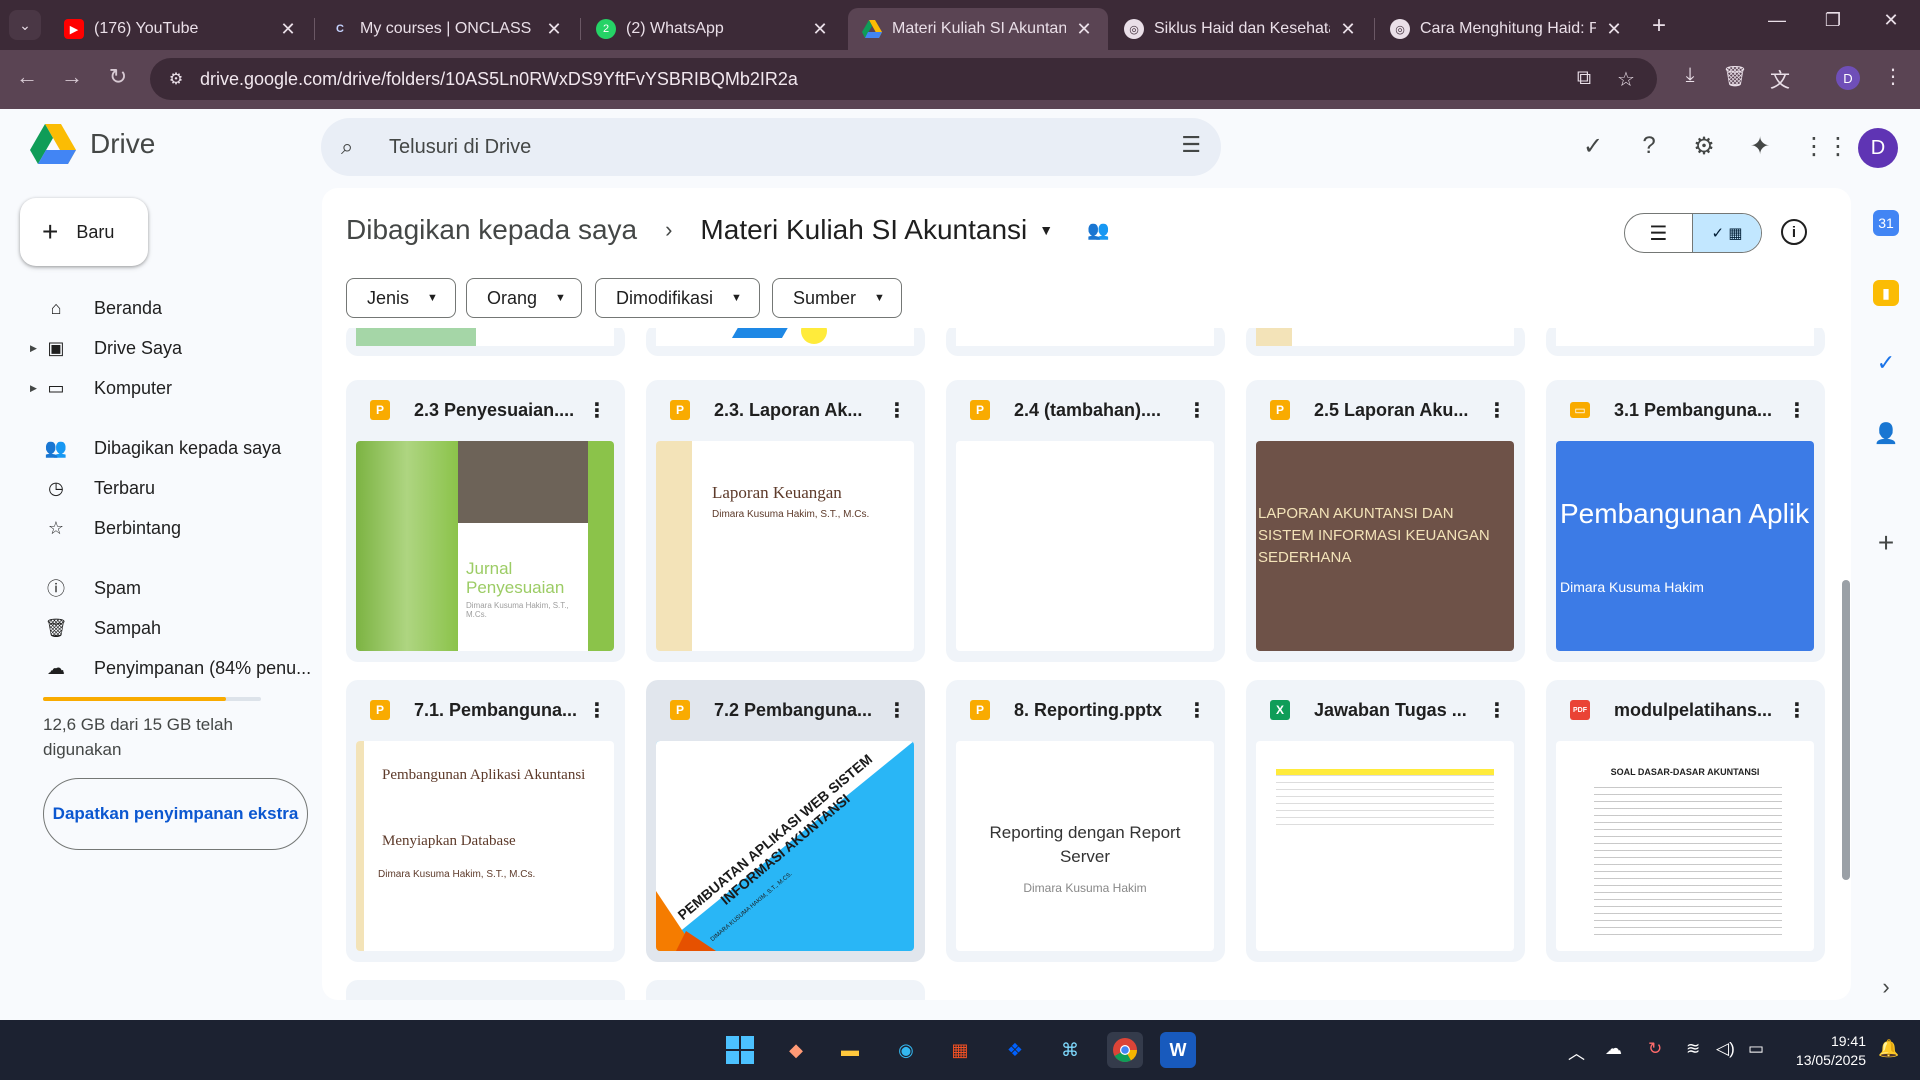  What do you see at coordinates (92, 144) in the screenshot?
I see `drive-logo: Drive` at bounding box center [92, 144].